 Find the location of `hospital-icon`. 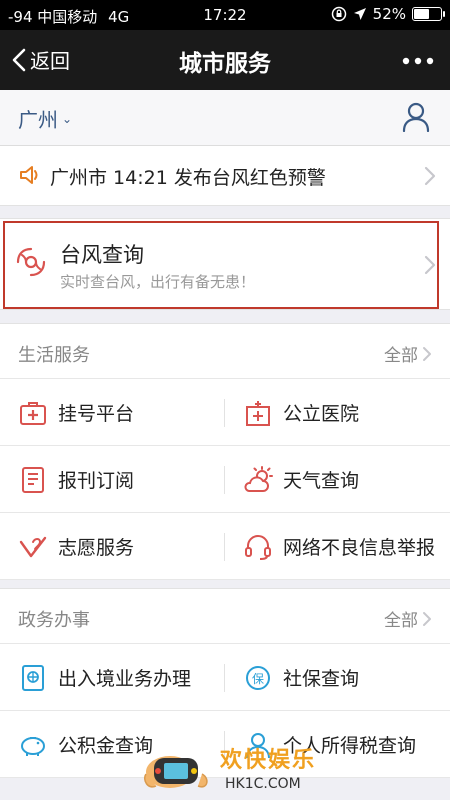

hospital-icon is located at coordinates (258, 413).